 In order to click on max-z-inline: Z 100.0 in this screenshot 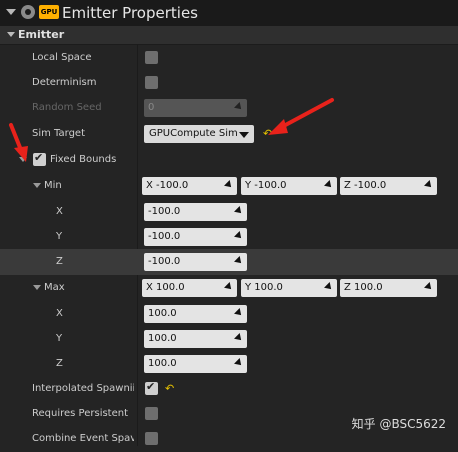, I will do `click(363, 287)`.